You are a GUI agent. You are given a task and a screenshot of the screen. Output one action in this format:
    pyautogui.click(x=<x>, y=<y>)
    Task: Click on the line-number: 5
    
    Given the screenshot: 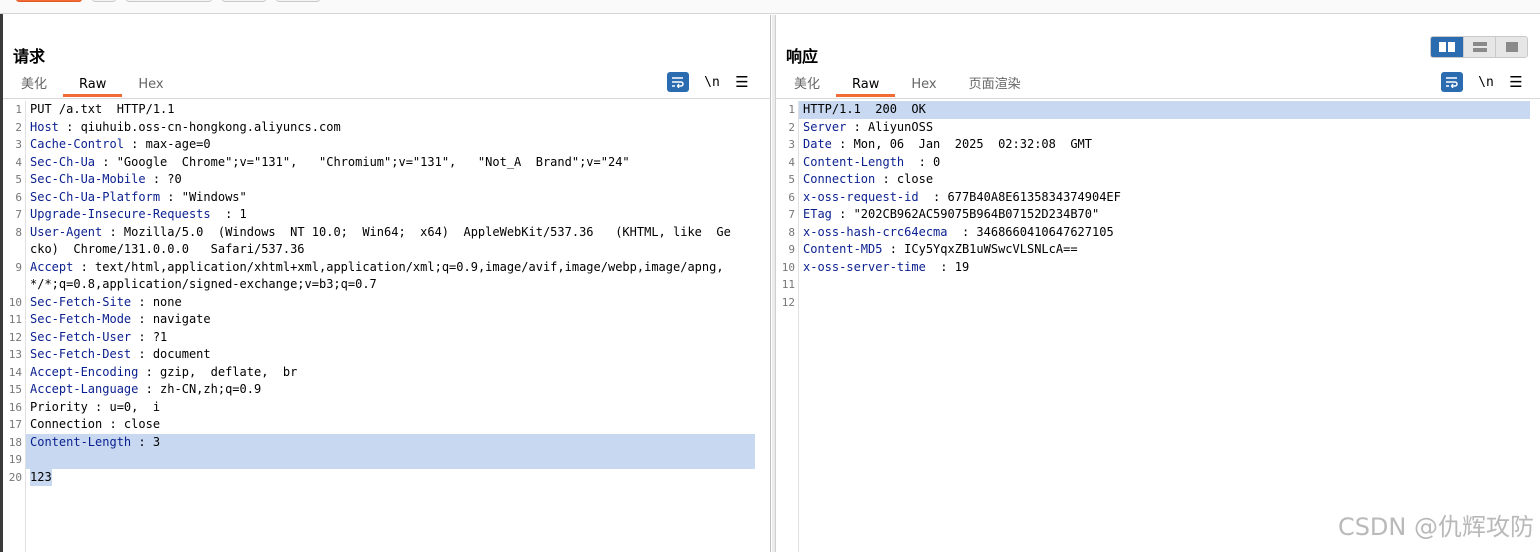 What is the action you would take?
    pyautogui.click(x=791, y=179)
    